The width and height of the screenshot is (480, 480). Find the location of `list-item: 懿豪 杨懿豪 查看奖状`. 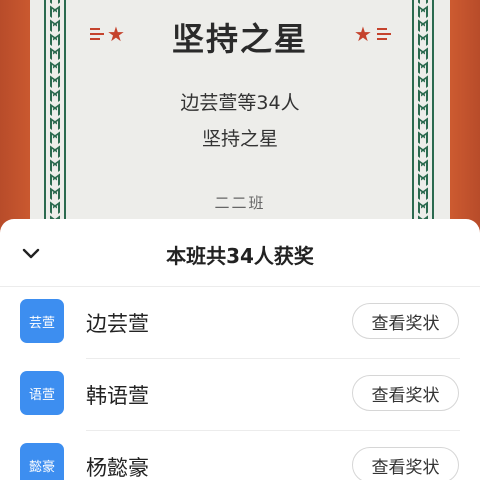

list-item: 懿豪 杨懿豪 查看奖状 is located at coordinates (240, 455).